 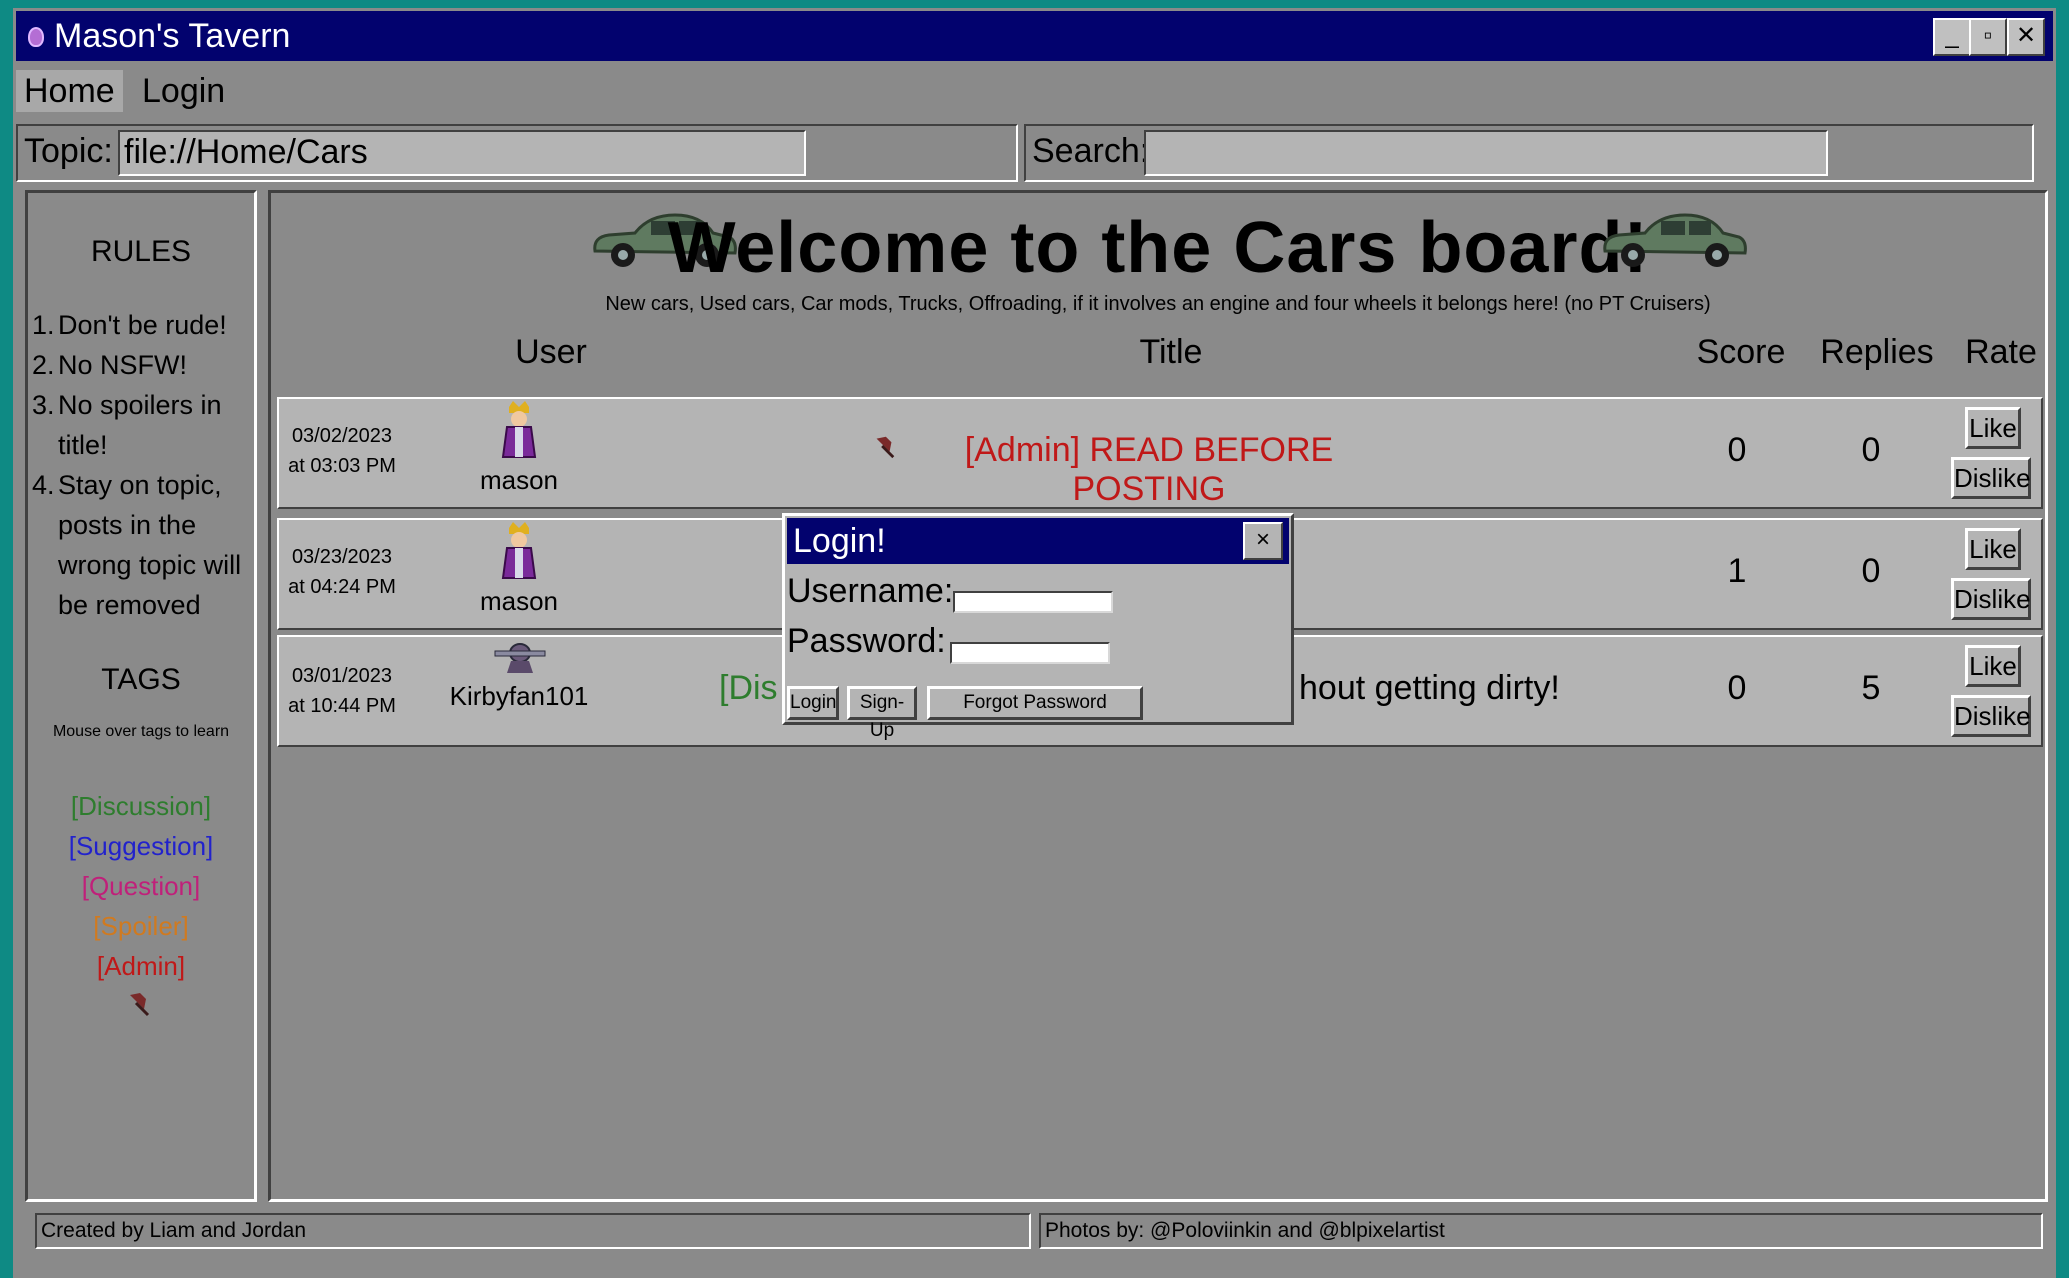 What do you see at coordinates (36, 37) in the screenshot?
I see `tavern-app-icon` at bounding box center [36, 37].